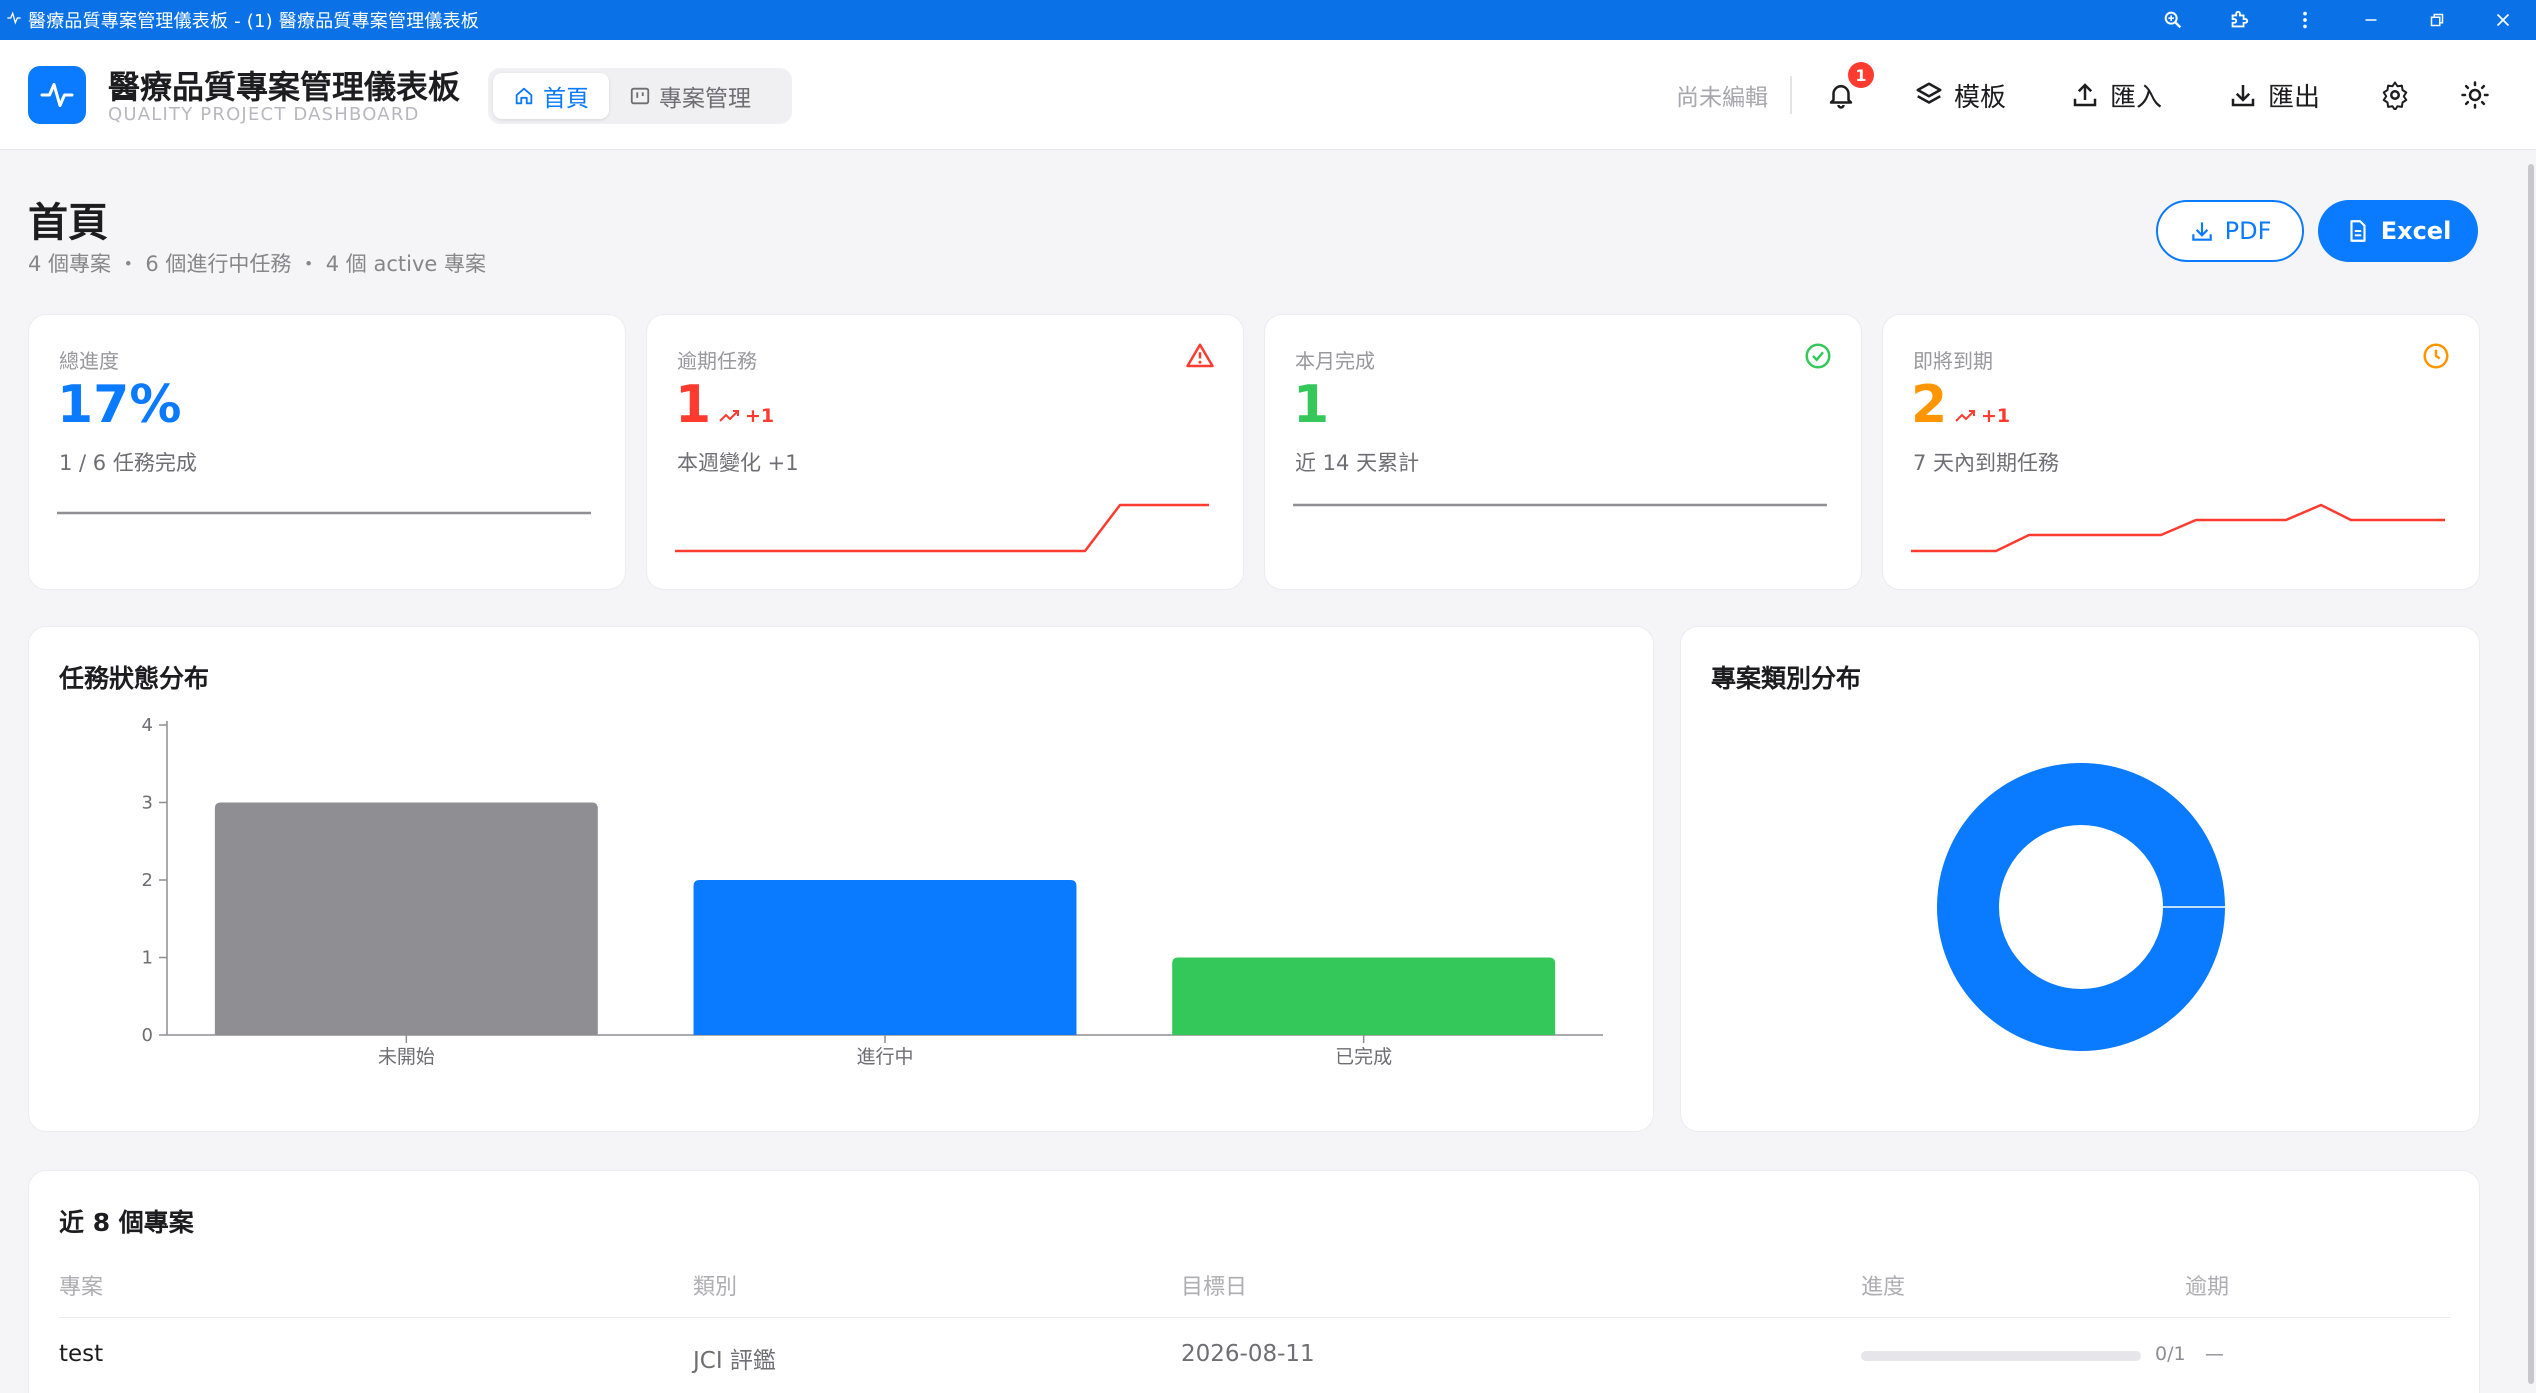 The image size is (2536, 1393). Describe the element at coordinates (566, 99) in the screenshot. I see `tab-home-label: 首頁` at that location.